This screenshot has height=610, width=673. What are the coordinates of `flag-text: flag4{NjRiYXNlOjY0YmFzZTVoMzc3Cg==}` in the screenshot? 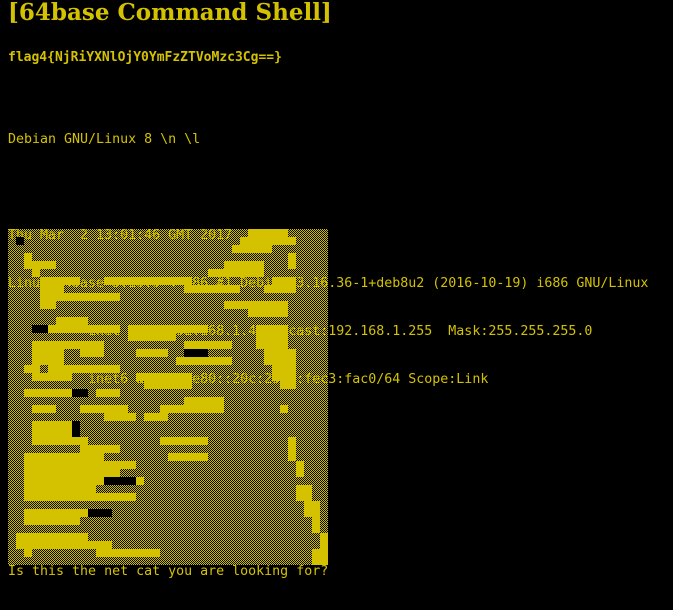 It's located at (145, 57).